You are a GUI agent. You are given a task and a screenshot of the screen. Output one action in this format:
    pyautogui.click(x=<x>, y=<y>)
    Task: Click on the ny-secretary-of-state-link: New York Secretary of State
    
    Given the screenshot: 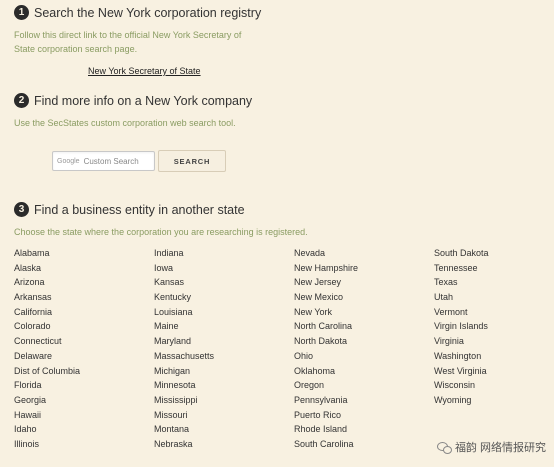 What is the action you would take?
    pyautogui.click(x=144, y=71)
    